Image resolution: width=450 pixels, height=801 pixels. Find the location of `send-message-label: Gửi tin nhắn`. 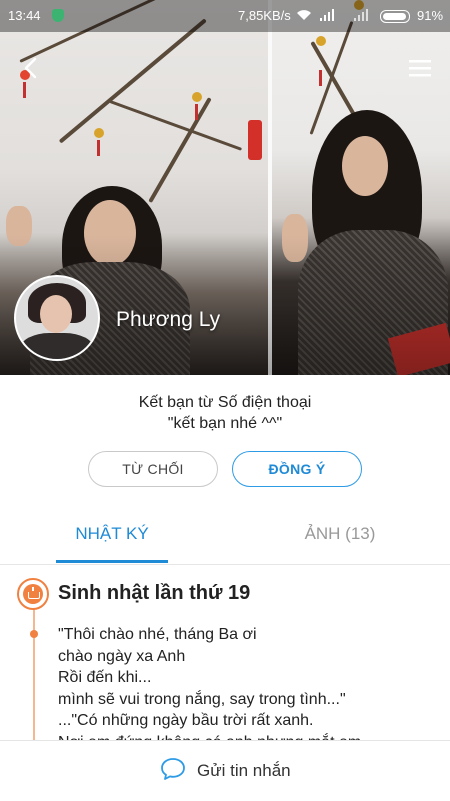

send-message-label: Gửi tin nhắn is located at coordinates (244, 770).